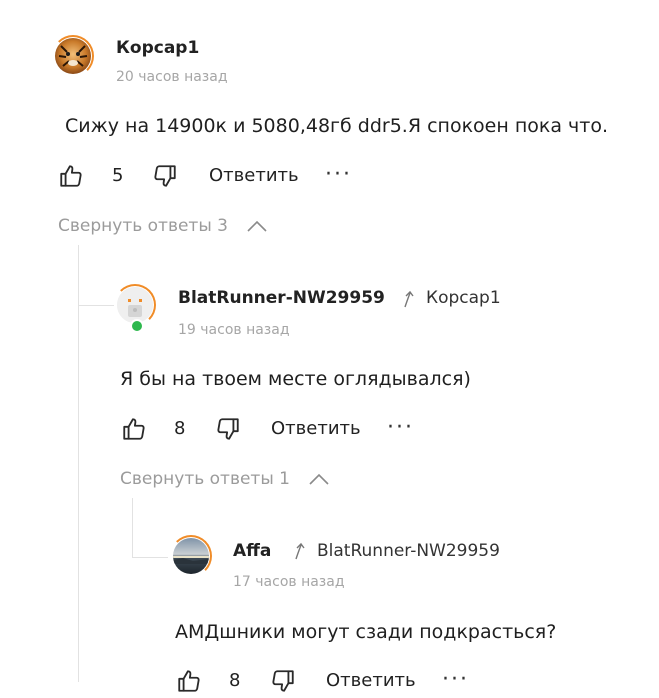 The height and width of the screenshot is (698, 659). Describe the element at coordinates (463, 298) in the screenshot. I see `reply-to-author: Корсар1` at that location.